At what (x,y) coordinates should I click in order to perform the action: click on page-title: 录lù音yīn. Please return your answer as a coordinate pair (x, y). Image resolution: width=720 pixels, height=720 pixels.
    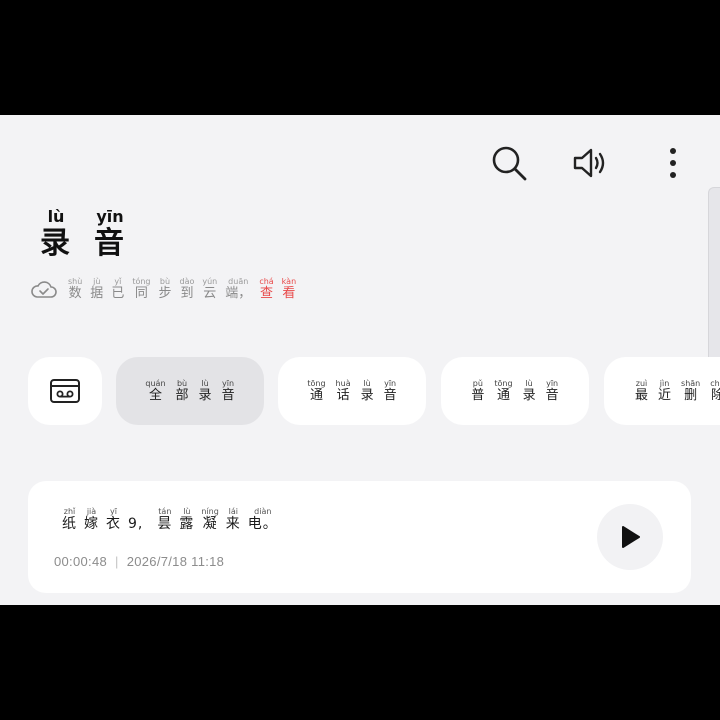
    Looking at the image, I should click on (83, 234).